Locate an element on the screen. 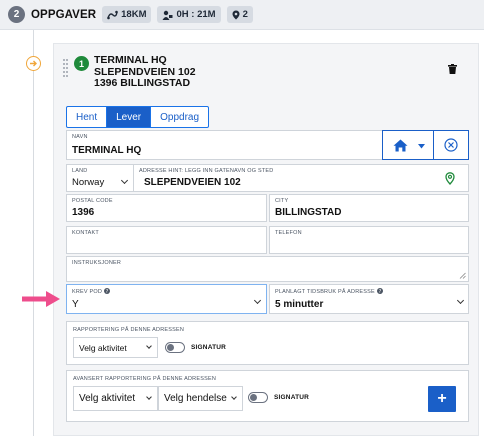 This screenshot has width=484, height=436. country-select: LAND Norway is located at coordinates (100, 178).